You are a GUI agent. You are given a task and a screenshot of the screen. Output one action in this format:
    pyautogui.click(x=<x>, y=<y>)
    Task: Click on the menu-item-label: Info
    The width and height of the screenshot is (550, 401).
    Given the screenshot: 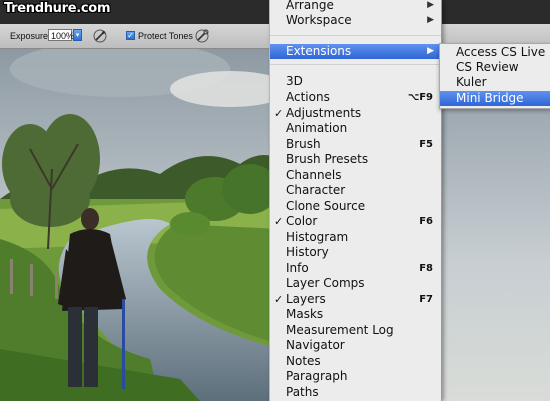 What is the action you would take?
    pyautogui.click(x=297, y=268)
    